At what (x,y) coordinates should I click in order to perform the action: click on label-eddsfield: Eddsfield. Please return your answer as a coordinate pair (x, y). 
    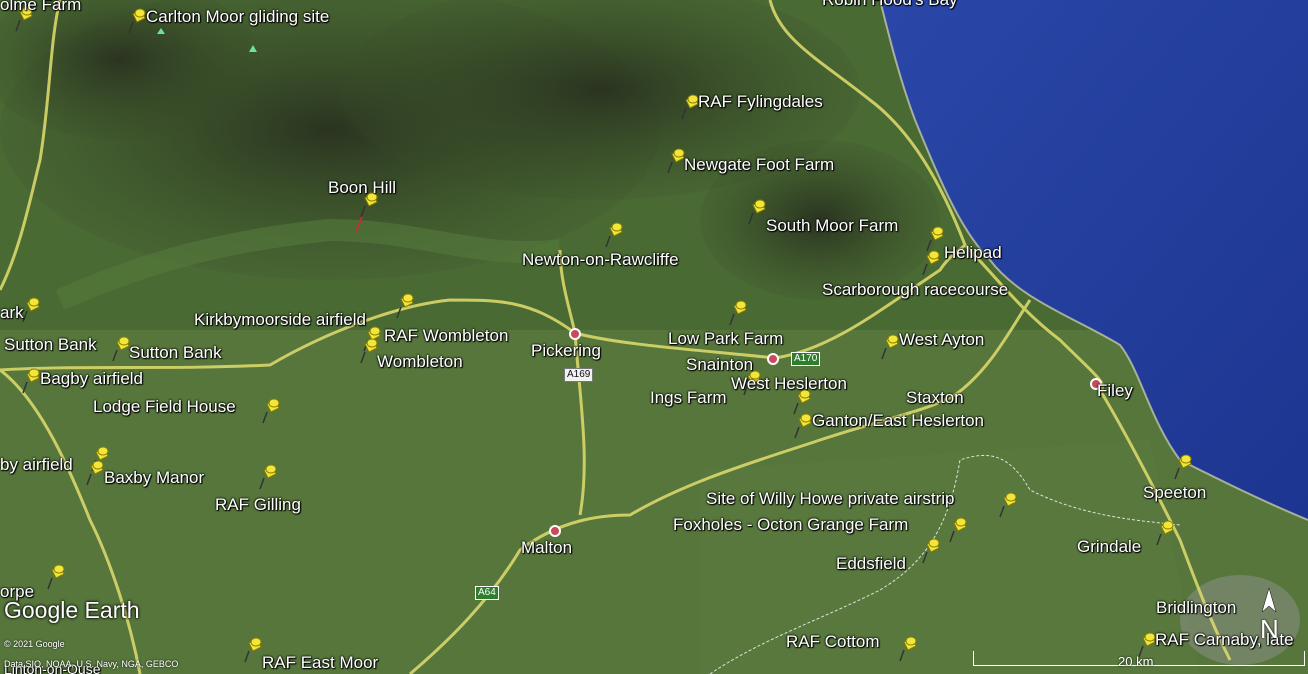
    Looking at the image, I should click on (871, 564).